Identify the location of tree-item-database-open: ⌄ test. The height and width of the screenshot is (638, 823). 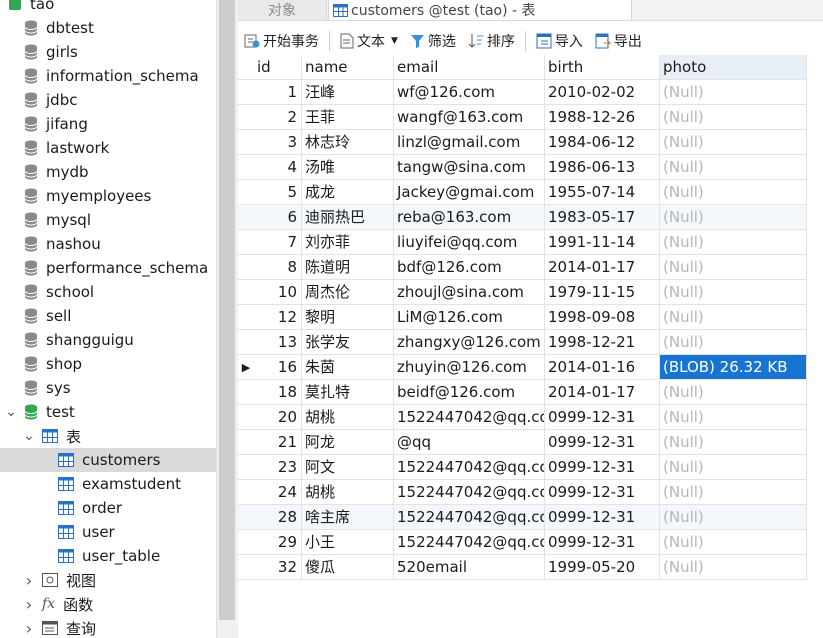
(108, 412).